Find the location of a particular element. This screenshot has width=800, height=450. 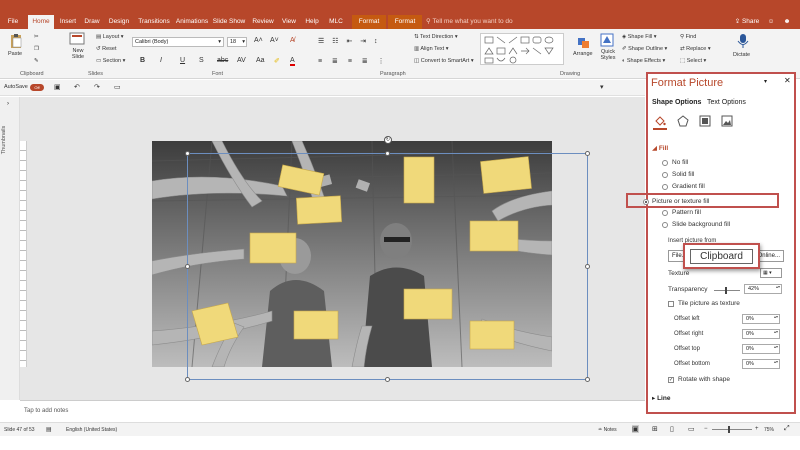

tab-animations: Animations is located at coordinates (192, 22).